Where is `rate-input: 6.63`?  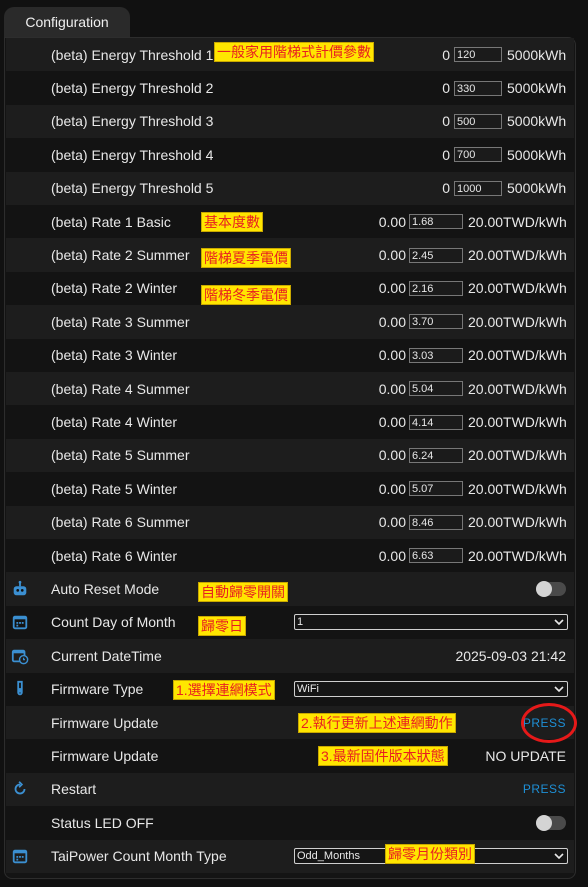 rate-input: 6.63 is located at coordinates (436, 556).